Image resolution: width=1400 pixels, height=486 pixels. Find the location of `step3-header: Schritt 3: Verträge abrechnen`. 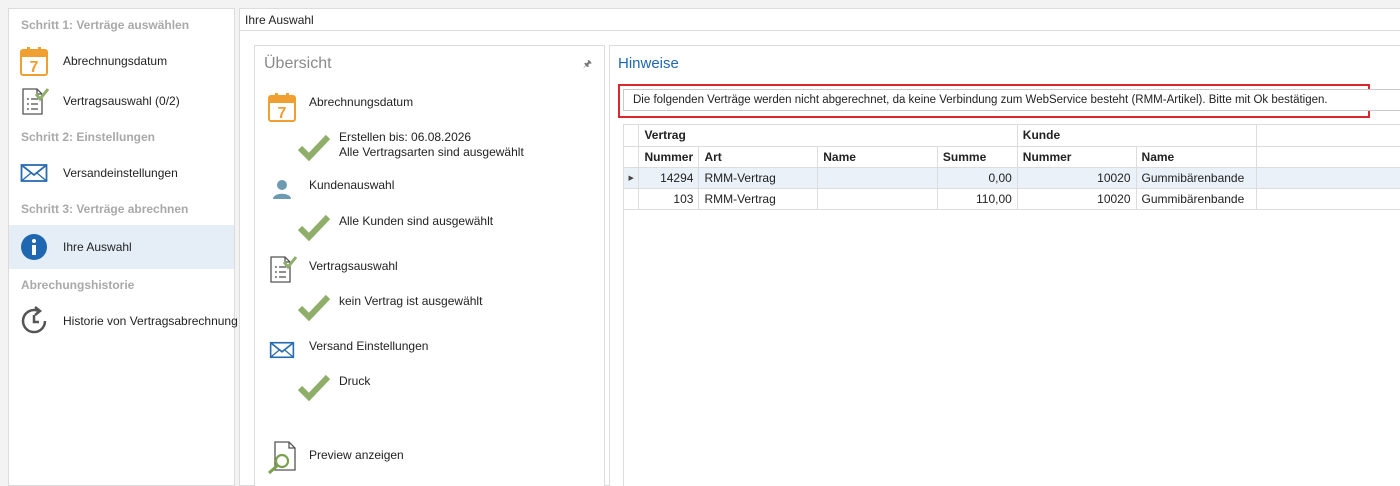

step3-header: Schritt 3: Verträge abrechnen is located at coordinates (105, 209).